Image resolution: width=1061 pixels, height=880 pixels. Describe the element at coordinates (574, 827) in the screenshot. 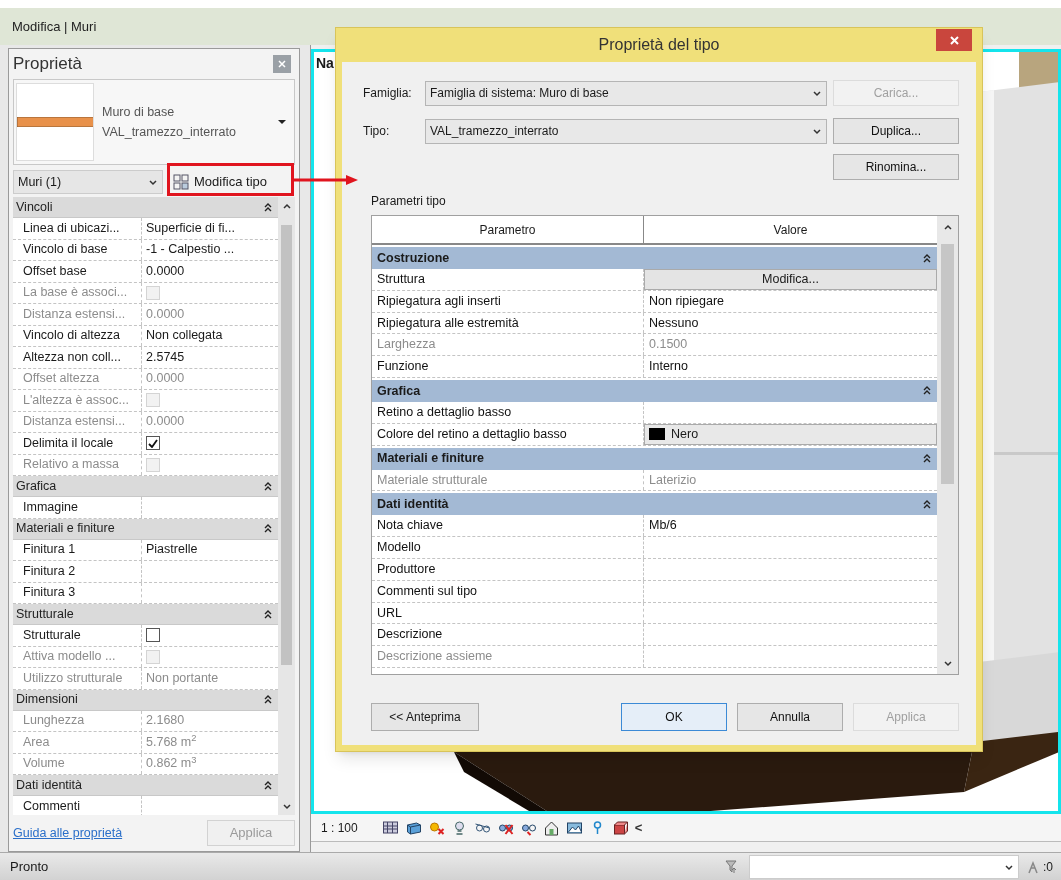

I see `picture-frame-icon` at that location.